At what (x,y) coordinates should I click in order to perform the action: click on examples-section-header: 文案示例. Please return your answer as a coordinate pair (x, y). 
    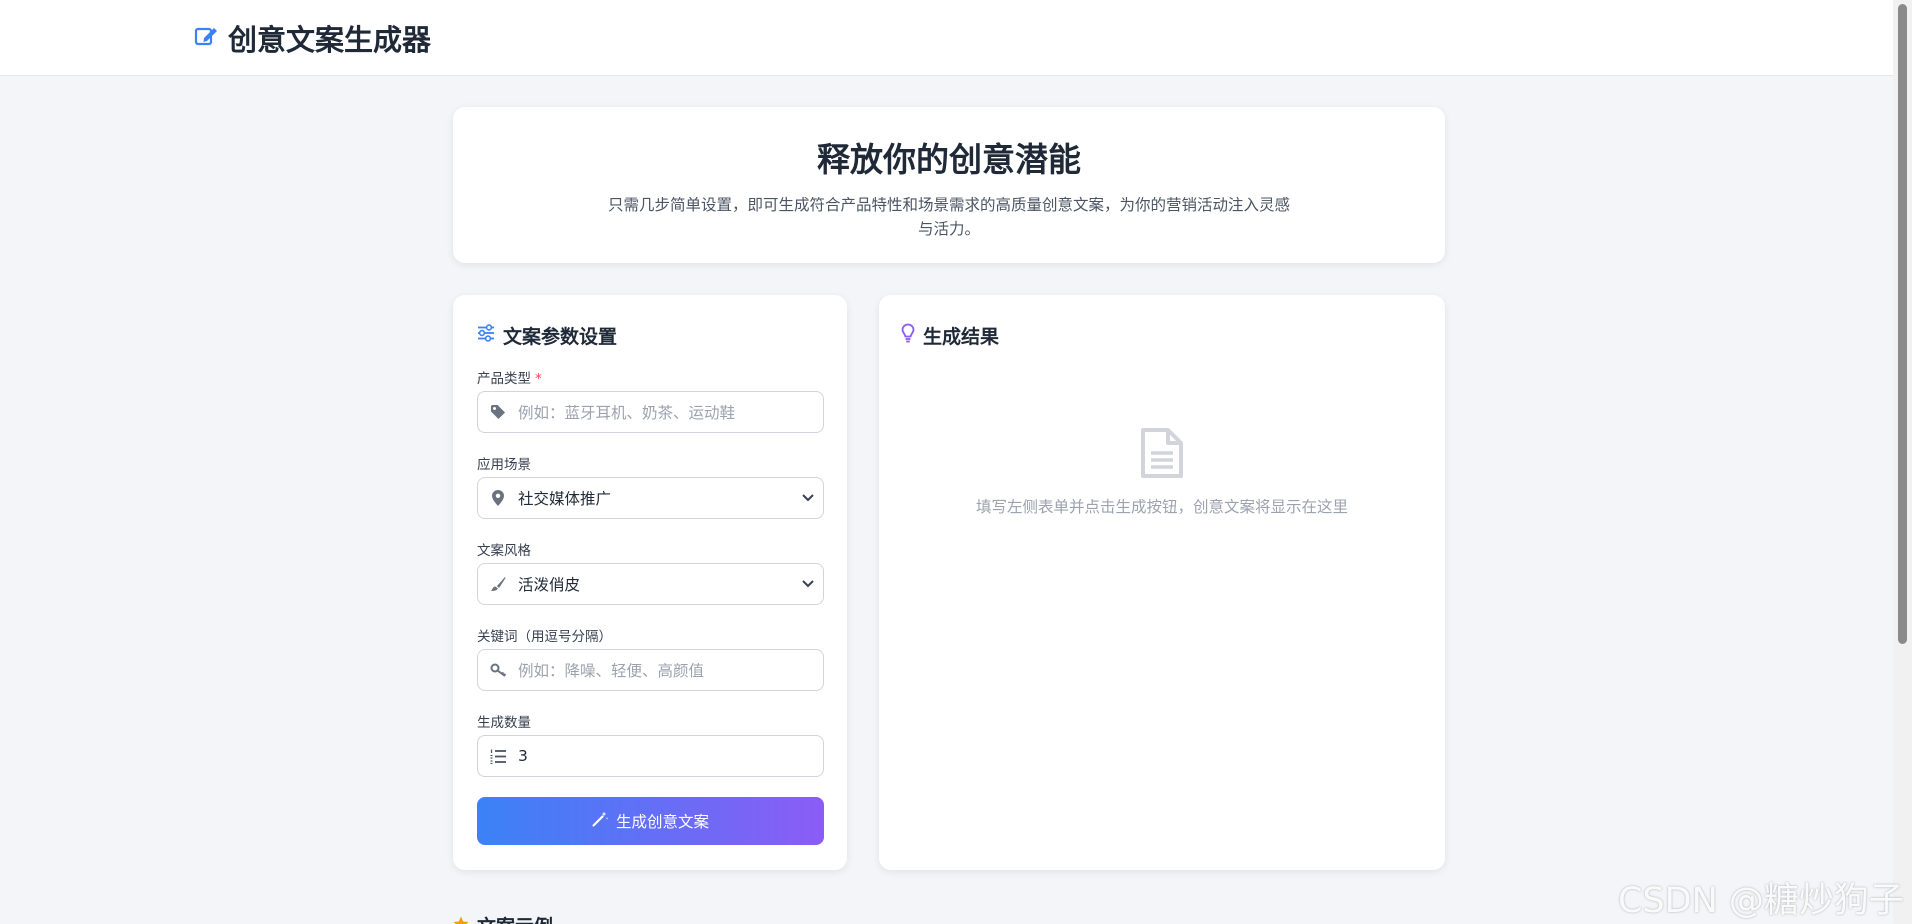
    Looking at the image, I should click on (503, 918).